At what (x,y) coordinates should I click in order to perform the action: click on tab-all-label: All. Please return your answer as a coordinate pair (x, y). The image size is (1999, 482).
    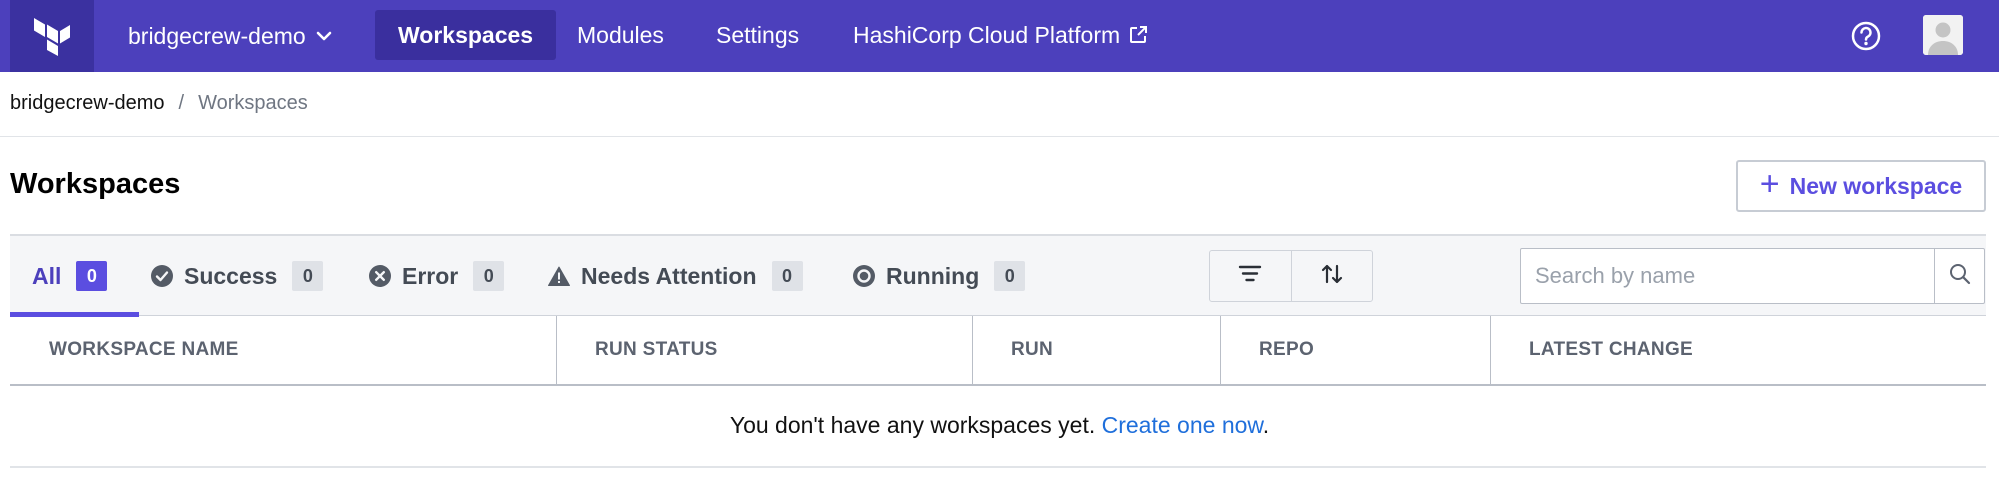
    Looking at the image, I should click on (47, 275).